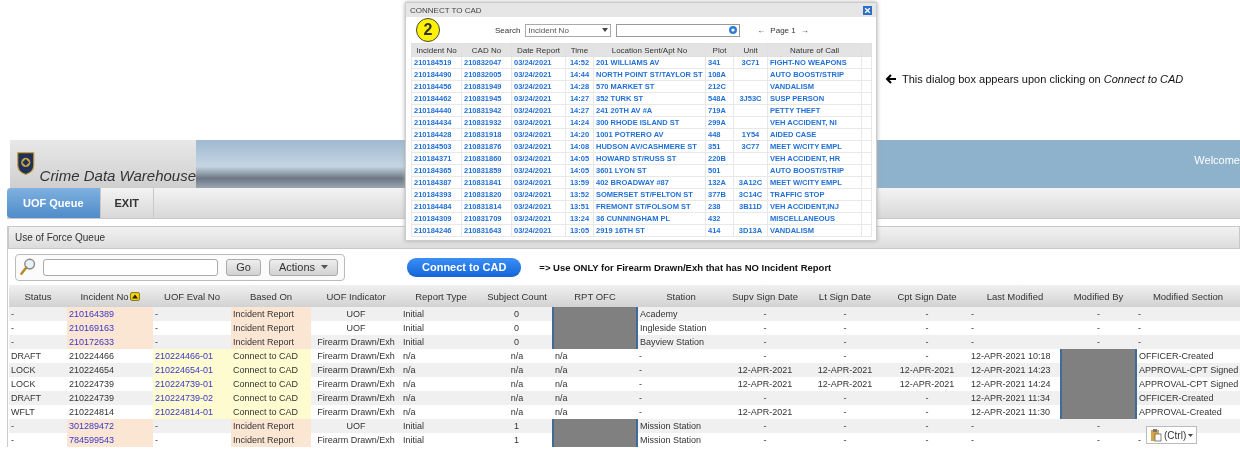  What do you see at coordinates (303, 267) in the screenshot?
I see `actions-button: Actions` at bounding box center [303, 267].